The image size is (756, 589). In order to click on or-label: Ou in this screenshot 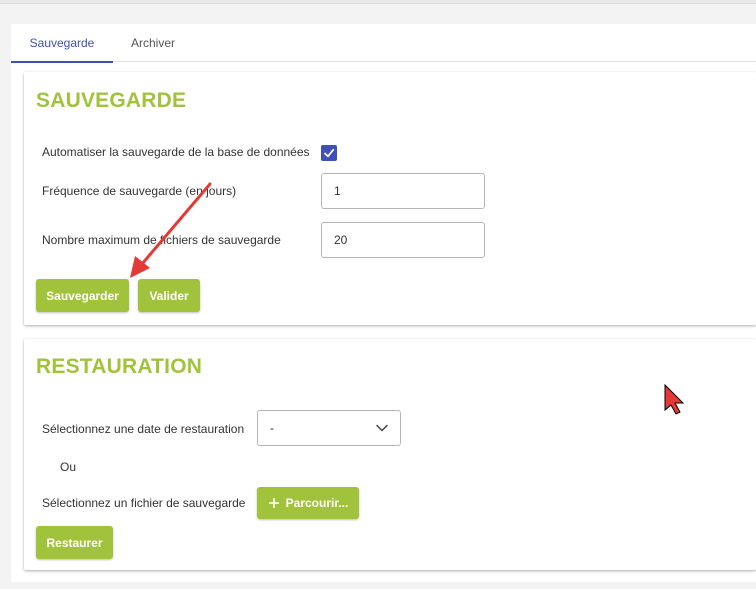, I will do `click(68, 467)`.